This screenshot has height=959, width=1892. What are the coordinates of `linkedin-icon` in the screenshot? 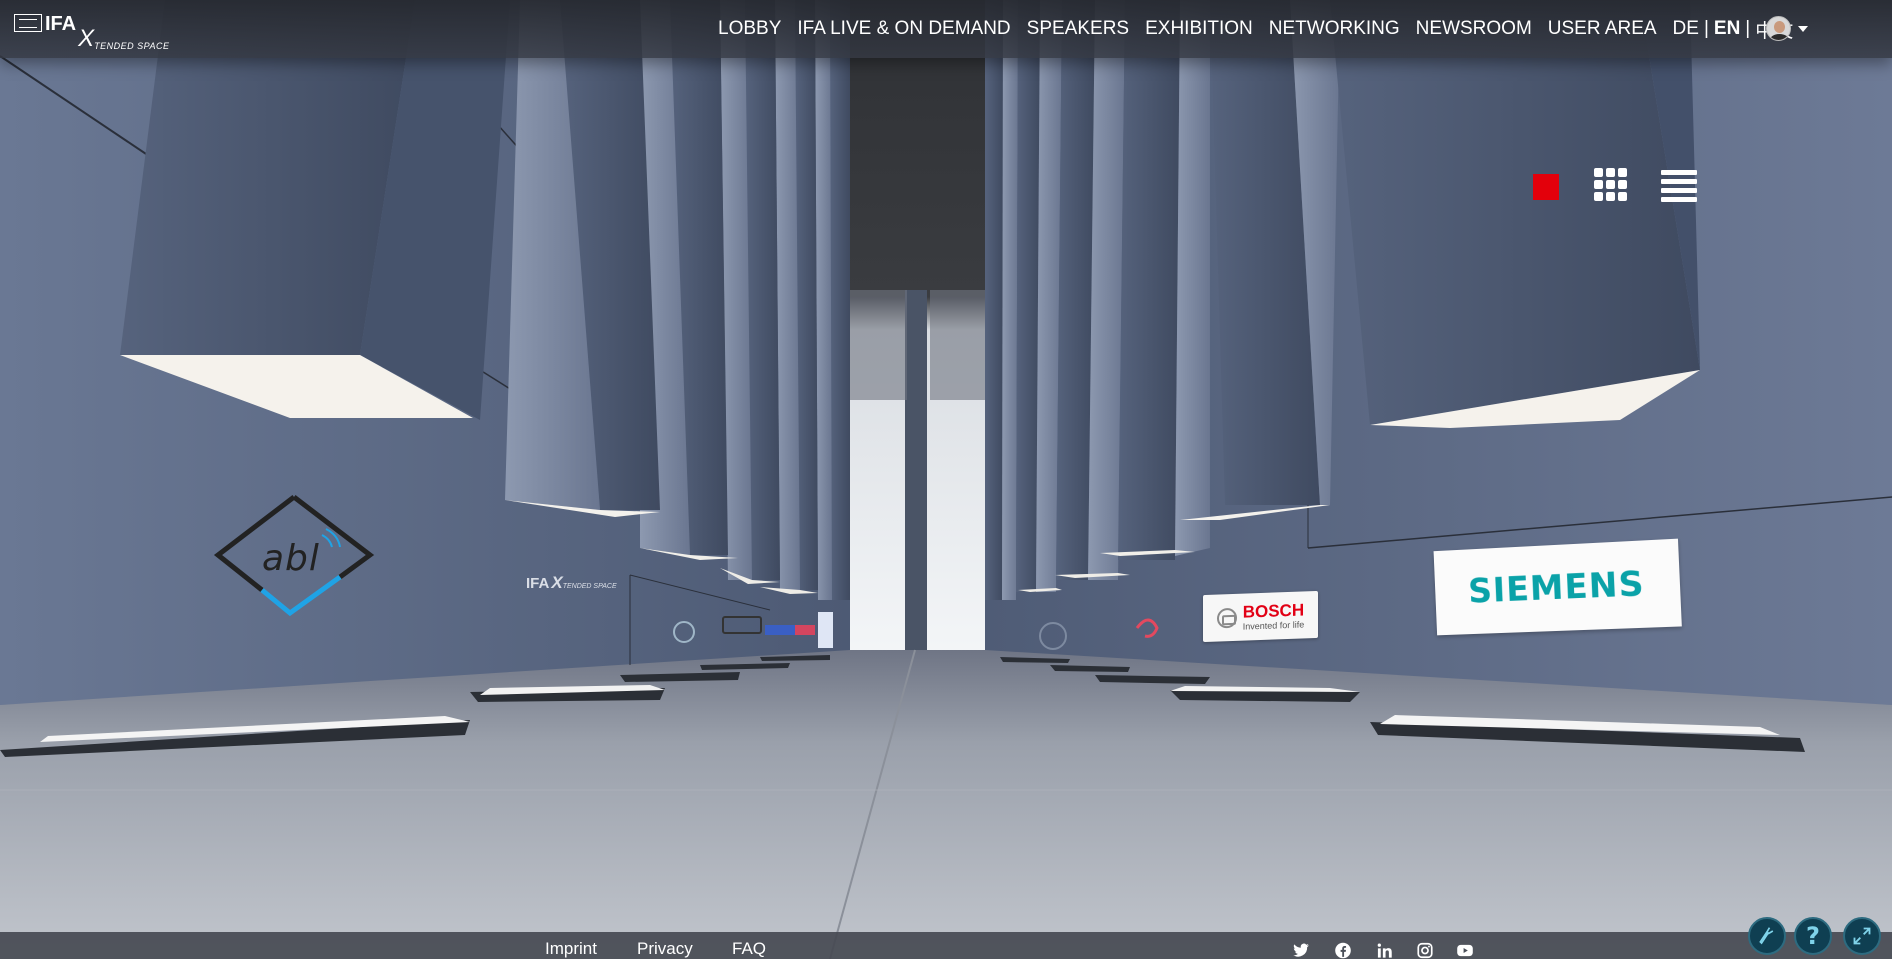 It's located at (1385, 950).